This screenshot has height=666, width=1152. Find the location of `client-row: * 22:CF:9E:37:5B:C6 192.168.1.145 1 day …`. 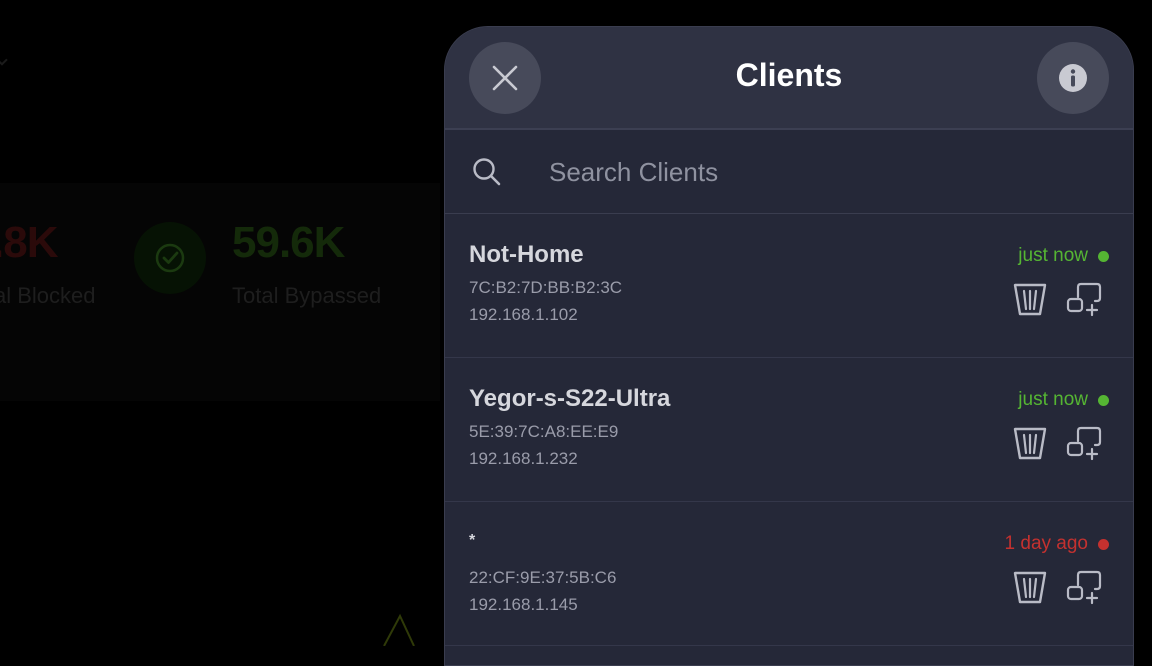

client-row: * 22:CF:9E:37:5B:C6 192.168.1.145 1 day … is located at coordinates (789, 574).